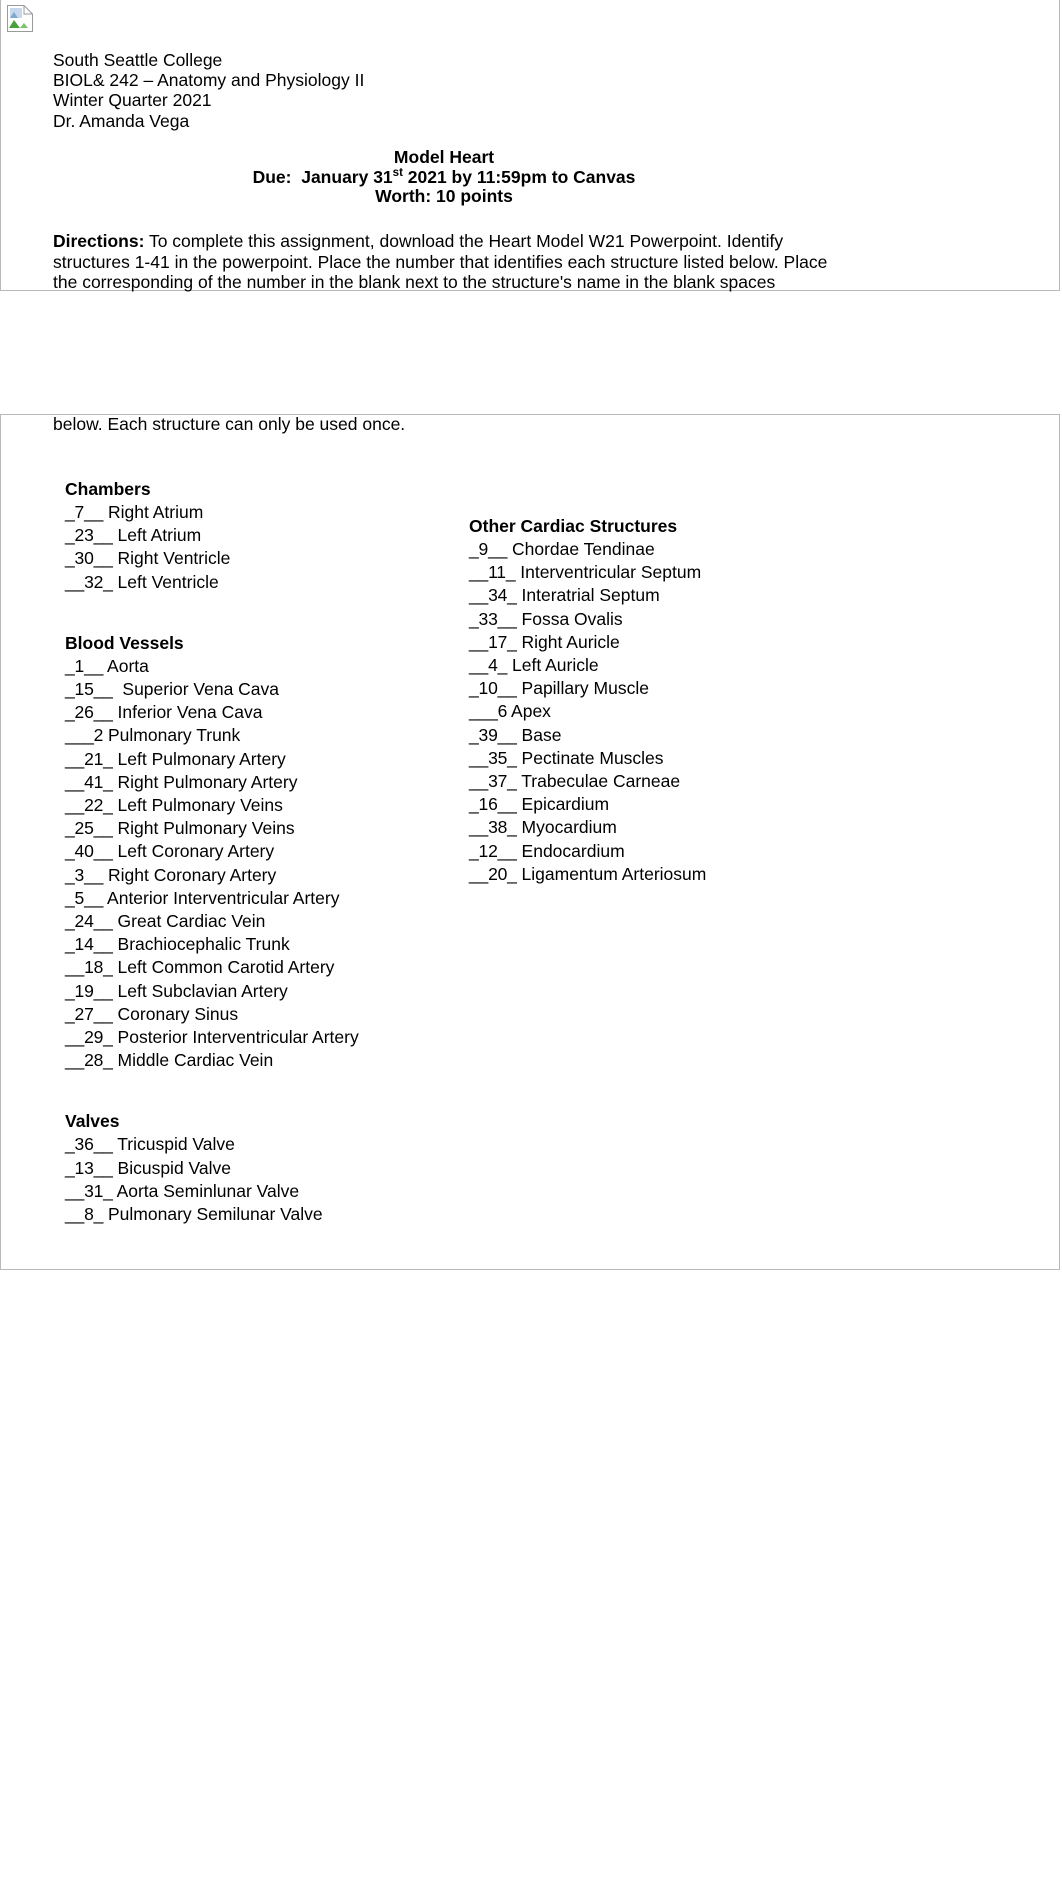 The height and width of the screenshot is (1880, 1062). I want to click on structure-answer-blank: ___2, so click(84, 735).